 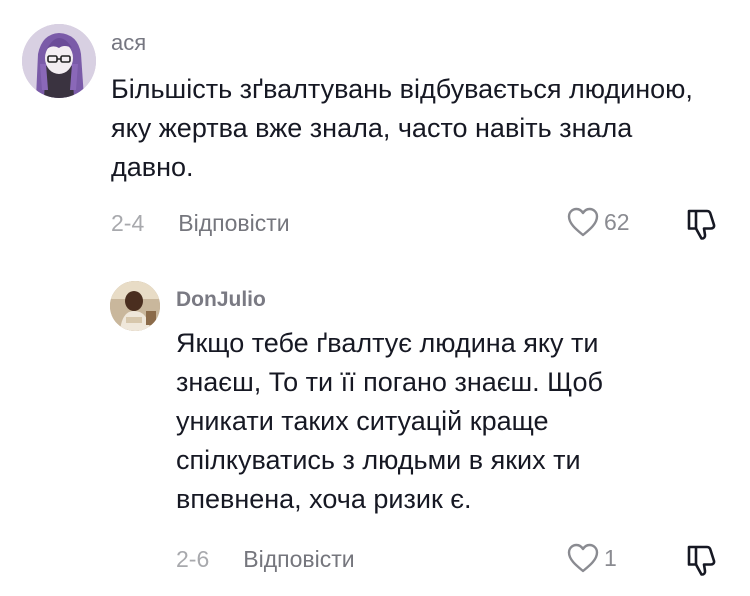 I want to click on comment-meta: 2-4 Відповісти, so click(x=200, y=223).